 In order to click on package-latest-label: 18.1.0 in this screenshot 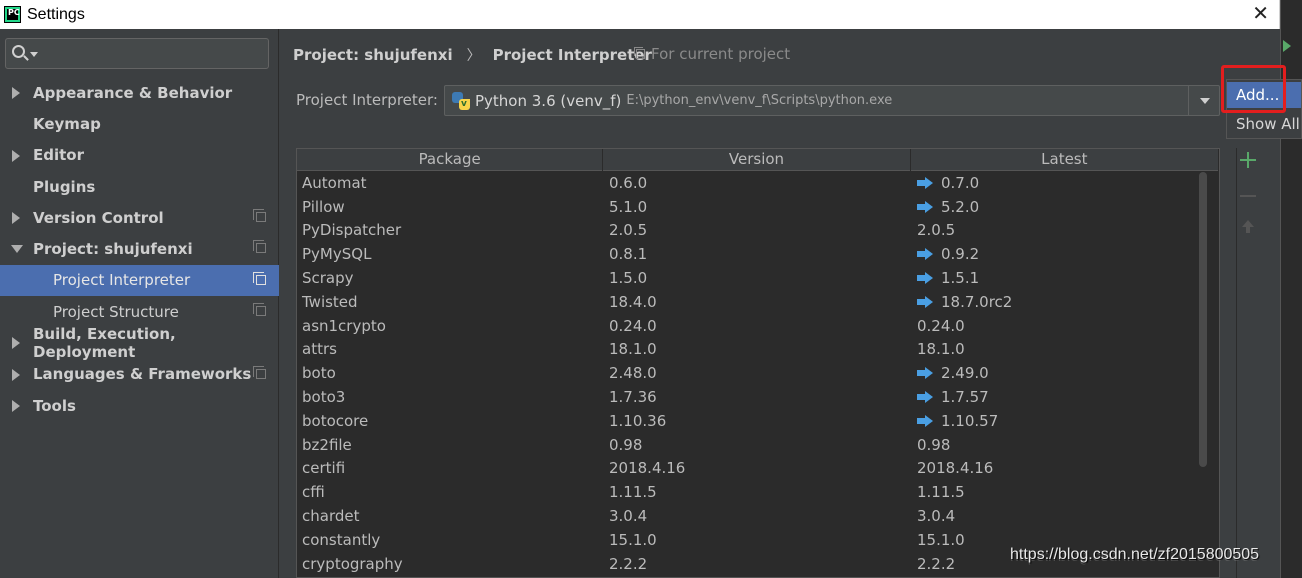, I will do `click(941, 349)`.